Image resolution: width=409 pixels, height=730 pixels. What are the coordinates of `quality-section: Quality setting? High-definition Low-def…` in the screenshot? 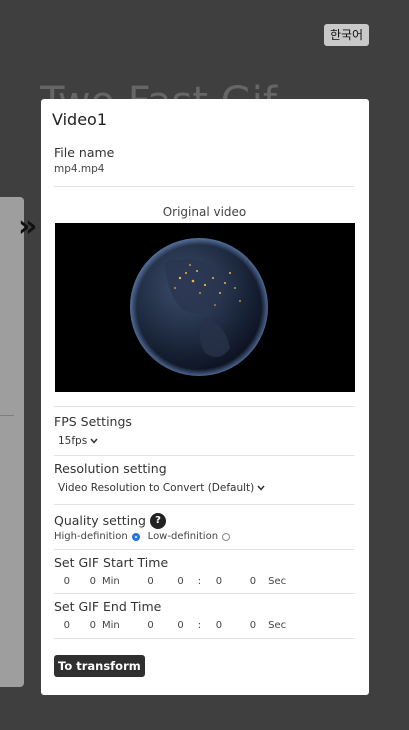 It's located at (204, 527).